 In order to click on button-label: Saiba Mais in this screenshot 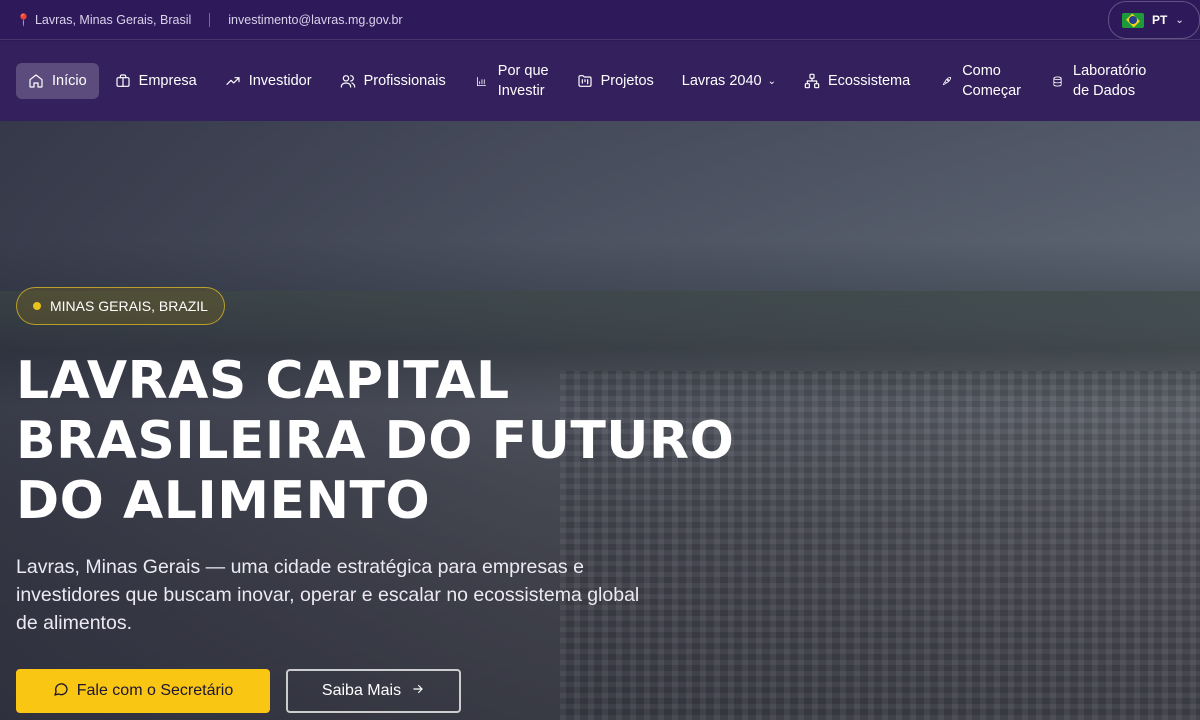, I will do `click(361, 690)`.